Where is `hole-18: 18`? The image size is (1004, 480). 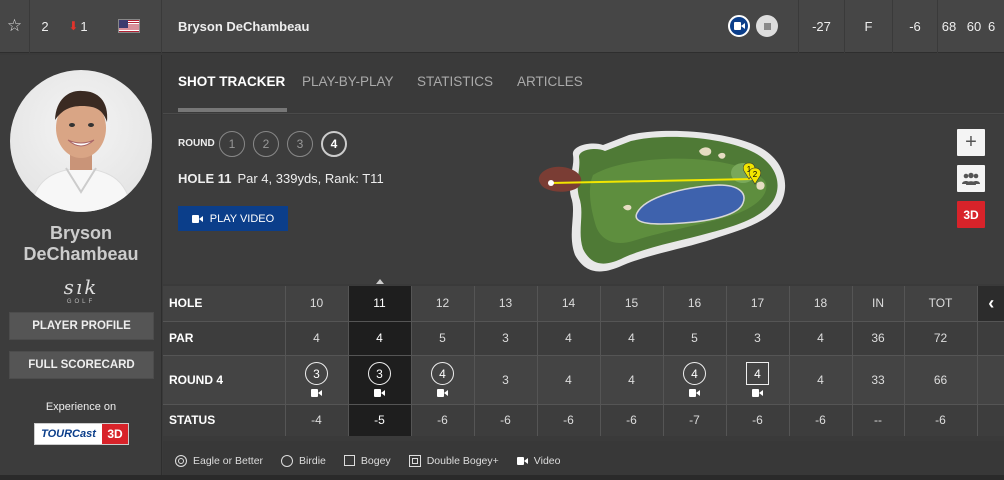
hole-18: 18 is located at coordinates (821, 304).